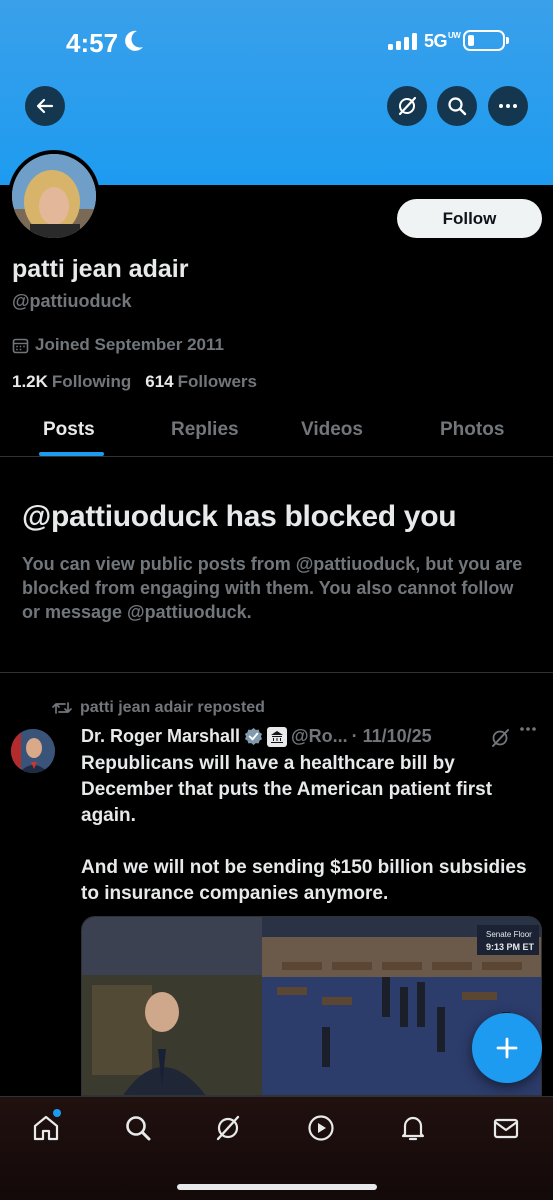 The image size is (553, 1200). What do you see at coordinates (276, 672) in the screenshot?
I see `divider` at bounding box center [276, 672].